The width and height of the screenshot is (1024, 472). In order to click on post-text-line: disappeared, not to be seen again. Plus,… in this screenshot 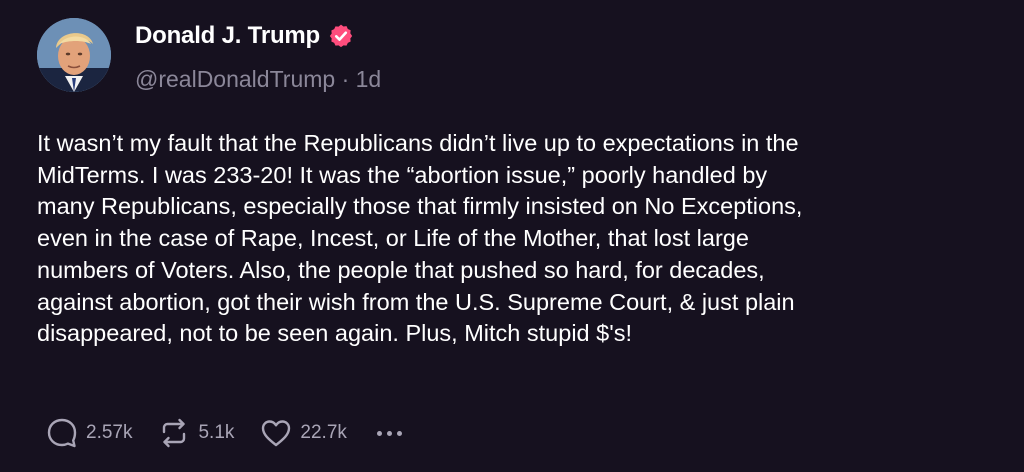, I will do `click(334, 333)`.